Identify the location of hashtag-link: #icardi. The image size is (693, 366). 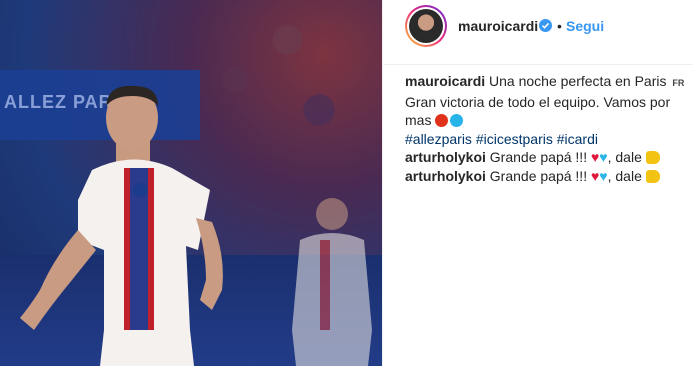
(577, 139).